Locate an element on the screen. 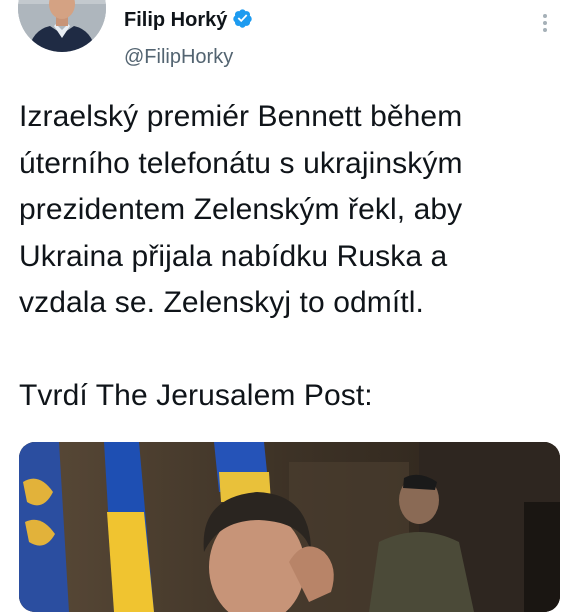 This screenshot has height=612, width=578. author-avatar is located at coordinates (62, 26).